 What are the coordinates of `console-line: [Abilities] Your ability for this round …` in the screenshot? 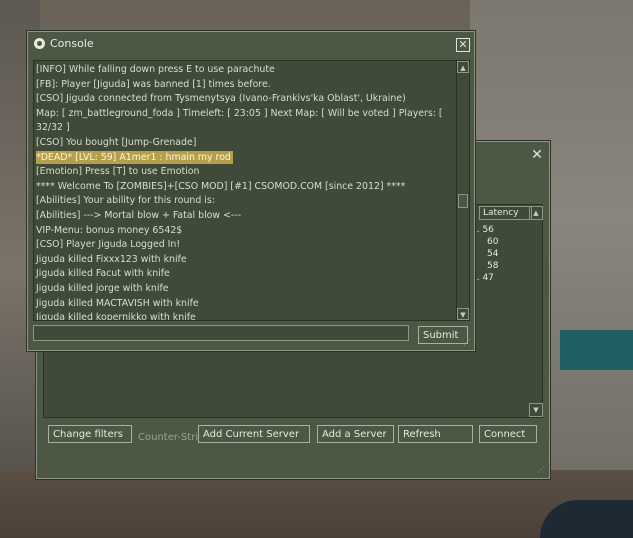 It's located at (245, 200).